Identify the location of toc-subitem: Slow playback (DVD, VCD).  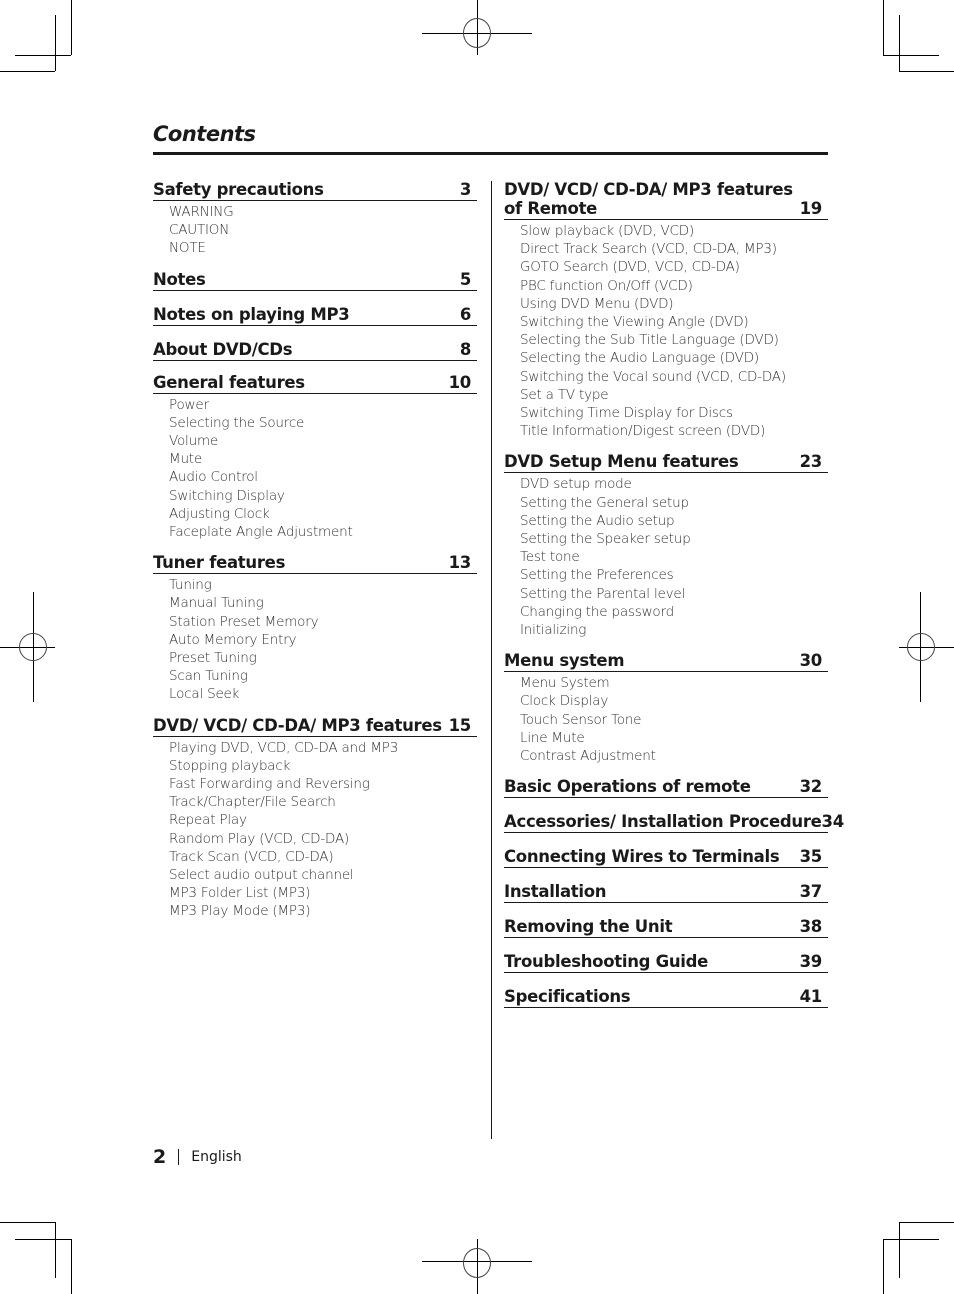
(674, 231).